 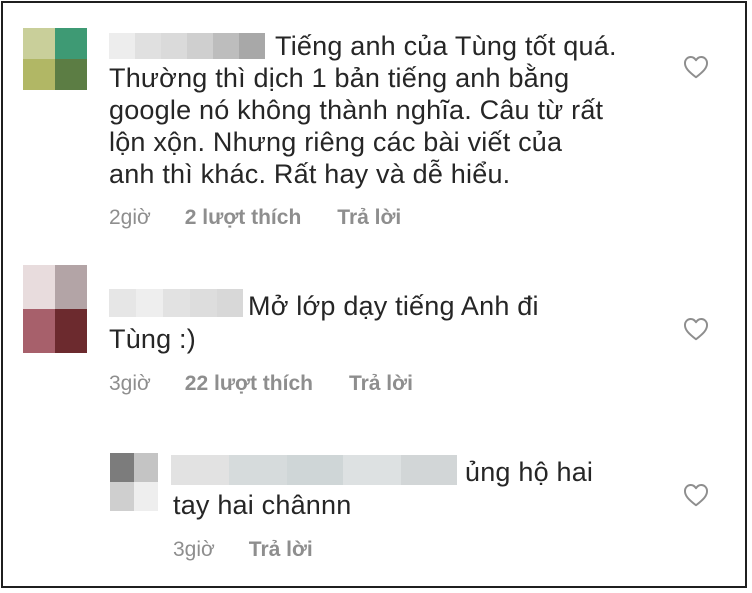 I want to click on comment-time: 2giờ, so click(x=130, y=218).